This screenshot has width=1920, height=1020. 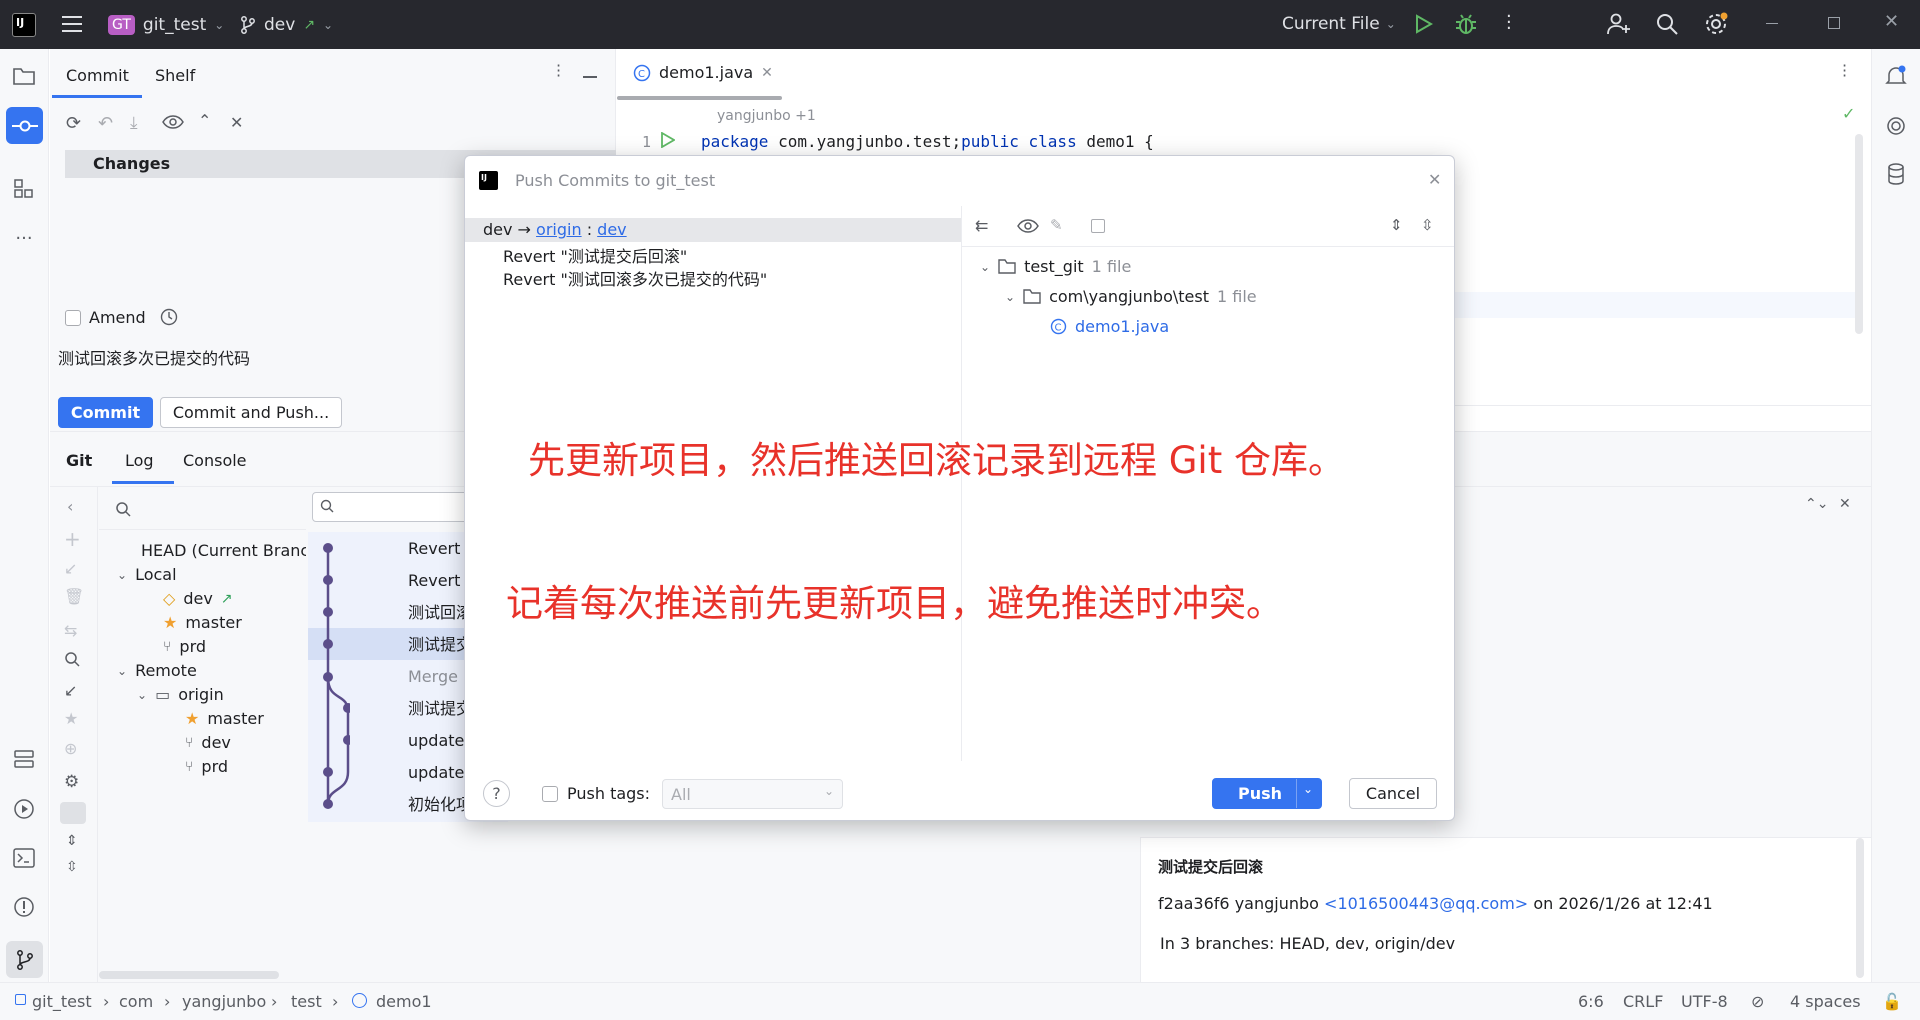 What do you see at coordinates (73, 813) in the screenshot?
I see `layout-icon` at bounding box center [73, 813].